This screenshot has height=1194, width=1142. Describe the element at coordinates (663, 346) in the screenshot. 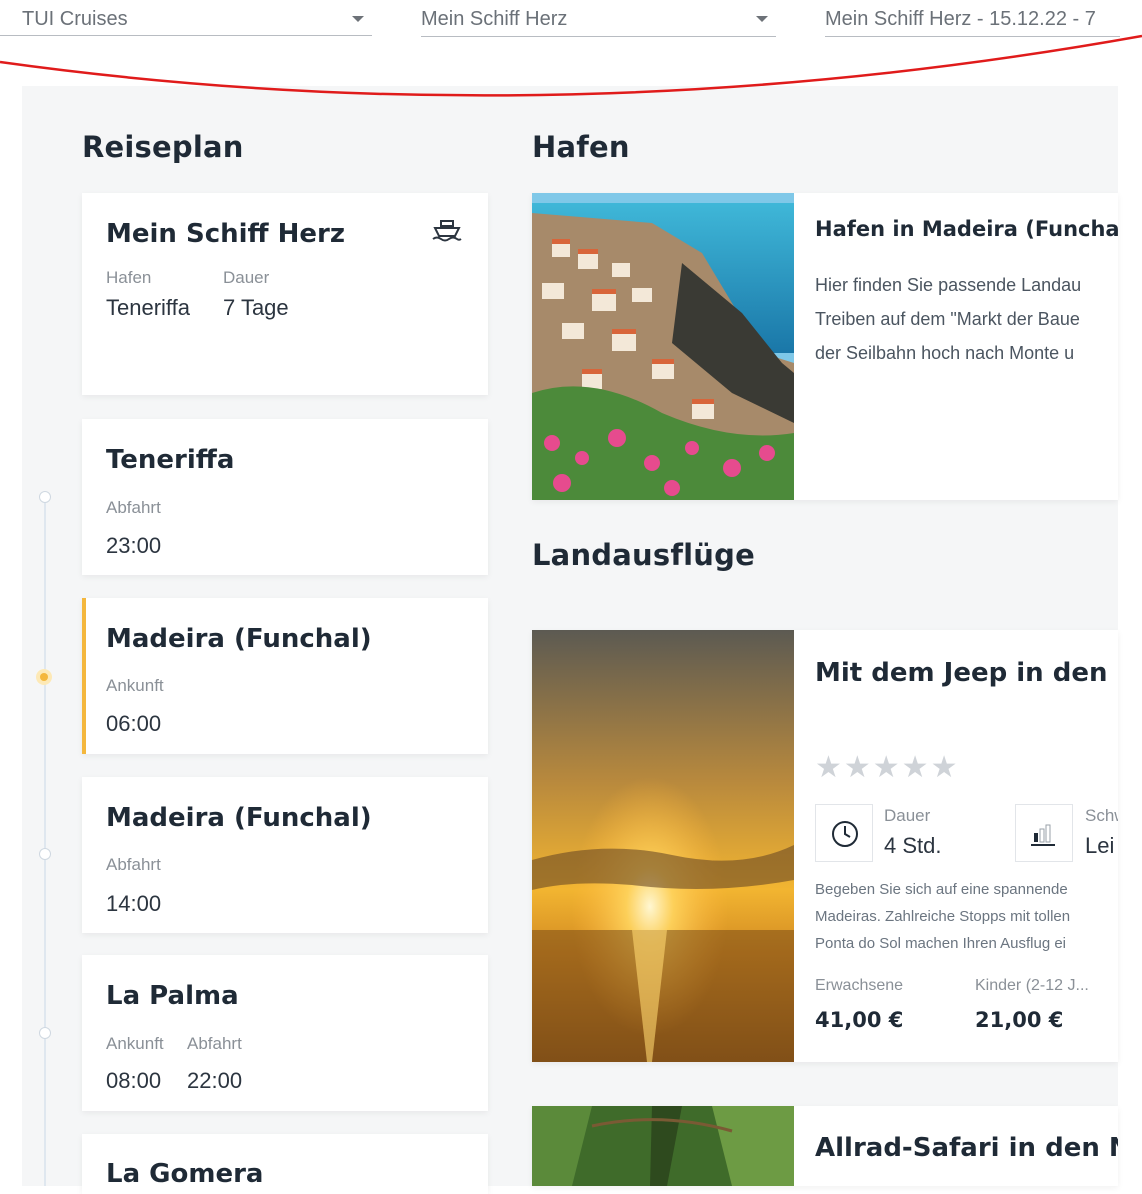

I see `madeira-coast-image` at that location.